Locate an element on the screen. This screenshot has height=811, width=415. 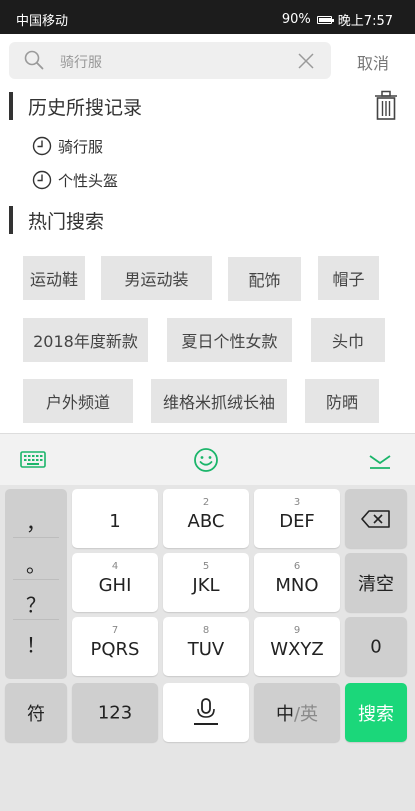
backspace-button is located at coordinates (376, 518).